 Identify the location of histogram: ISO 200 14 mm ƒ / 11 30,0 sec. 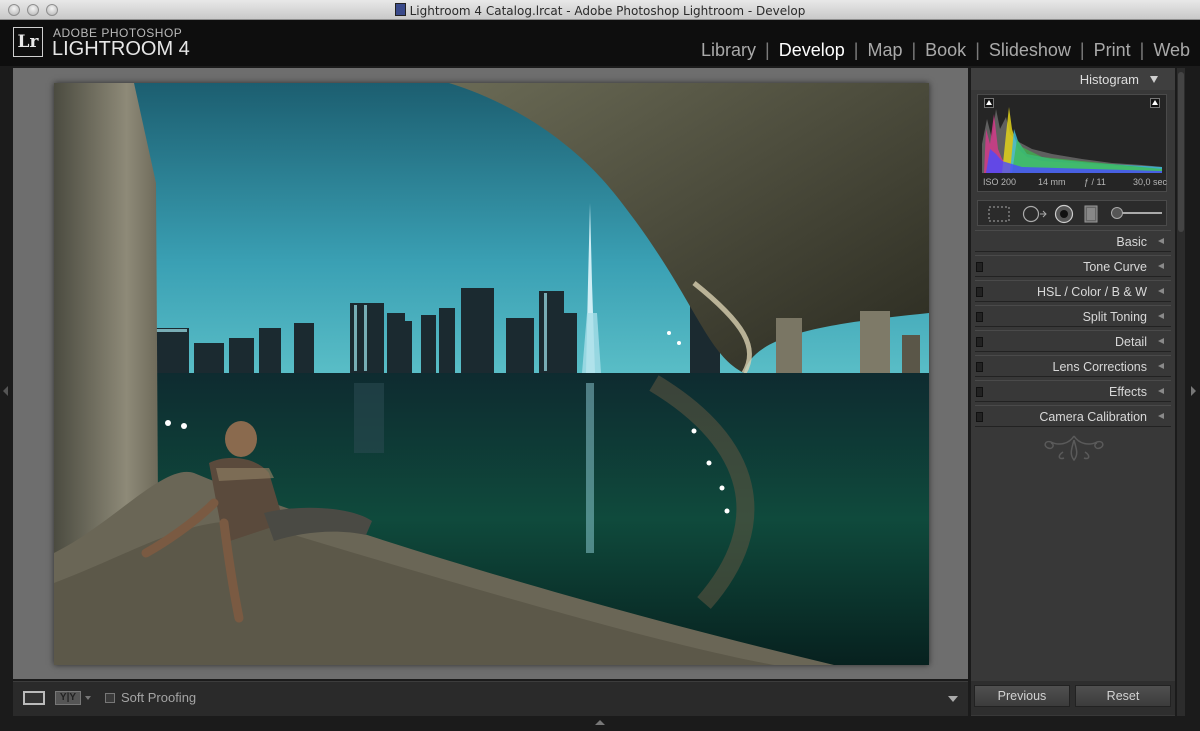
(1072, 143).